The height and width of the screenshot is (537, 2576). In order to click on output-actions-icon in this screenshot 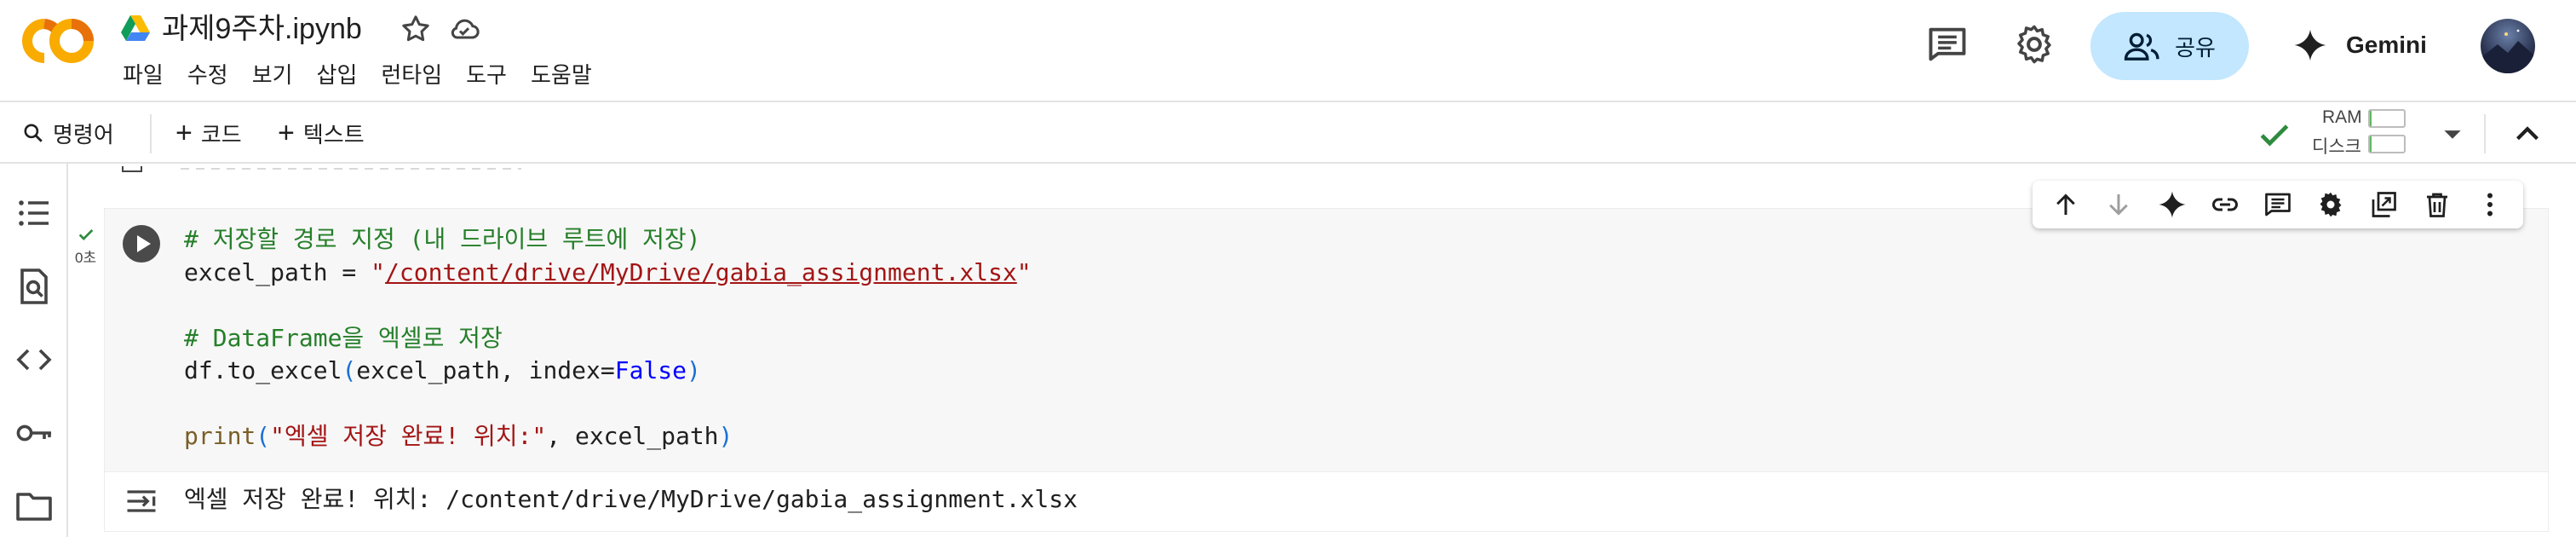, I will do `click(142, 501)`.